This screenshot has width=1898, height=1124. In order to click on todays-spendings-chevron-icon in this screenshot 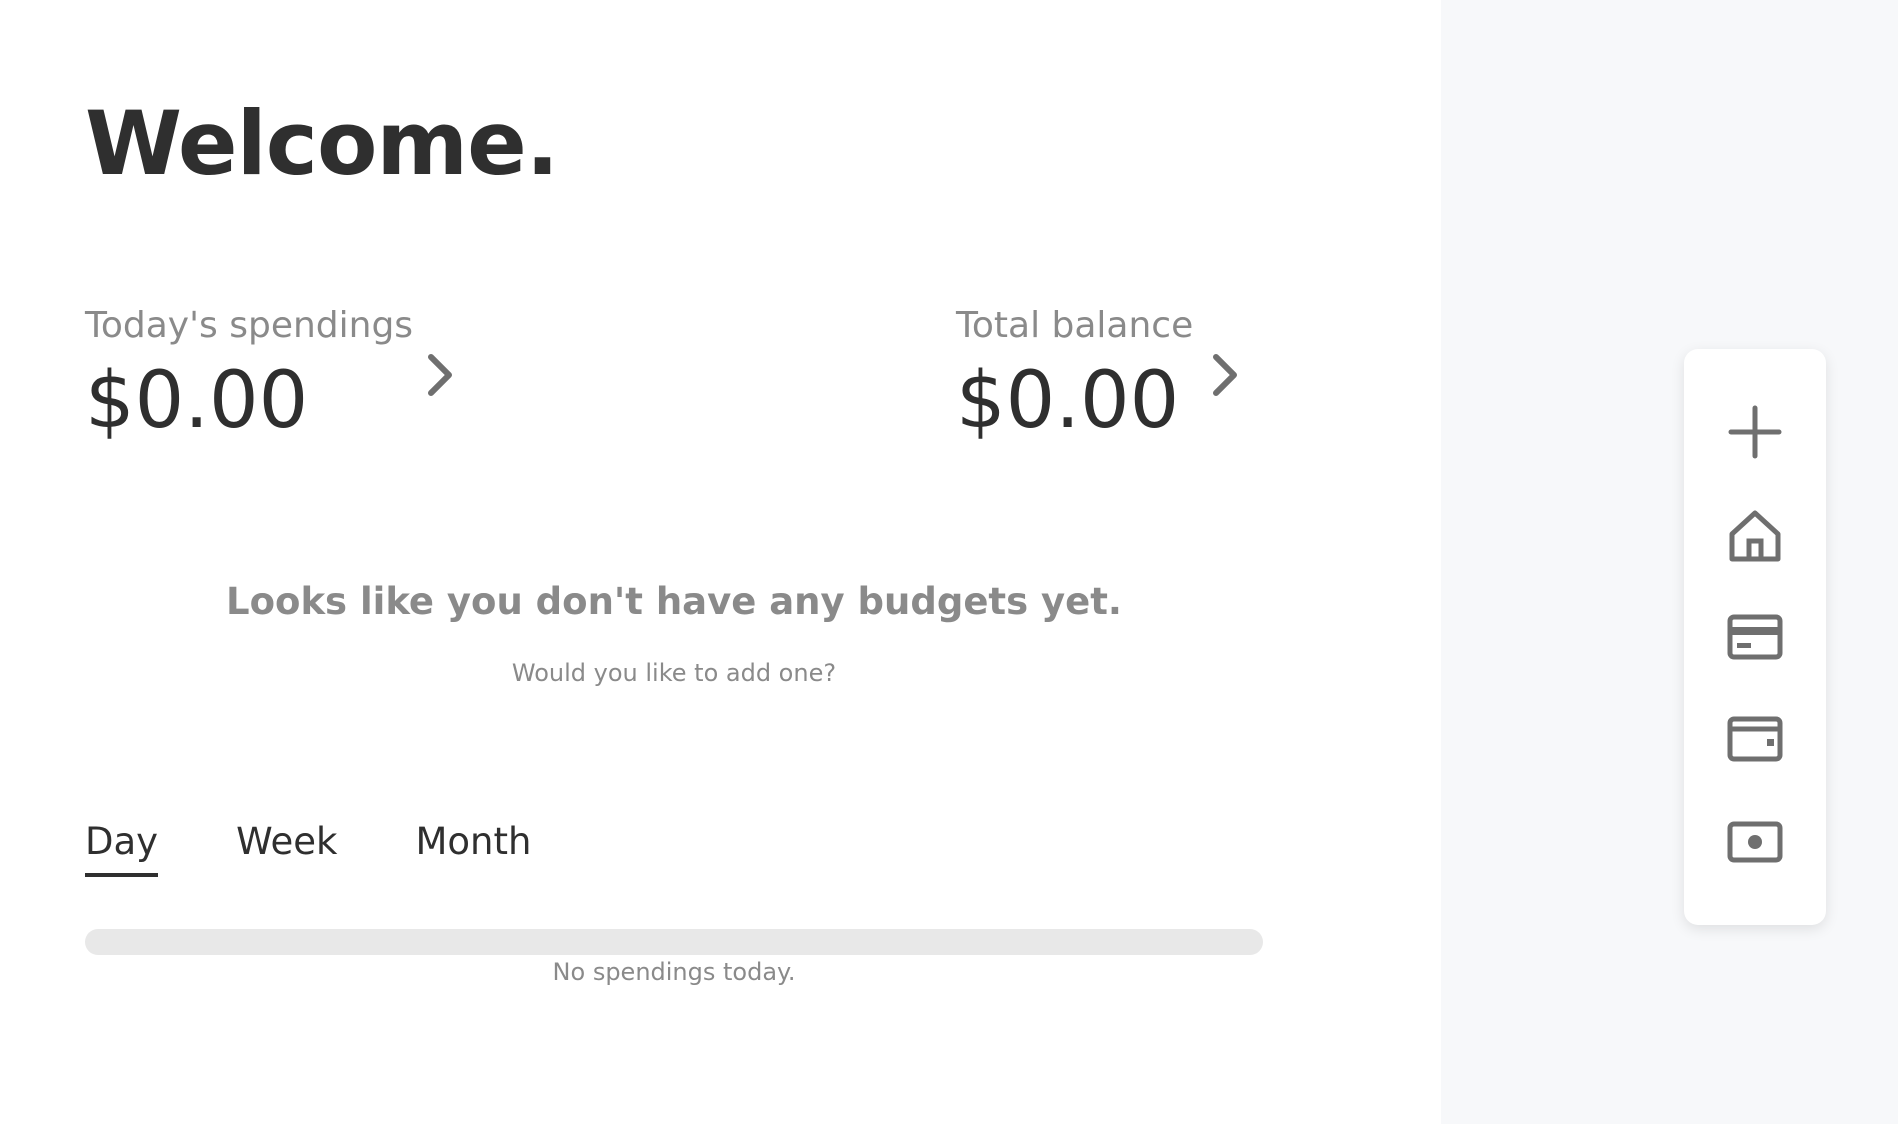, I will do `click(440, 375)`.